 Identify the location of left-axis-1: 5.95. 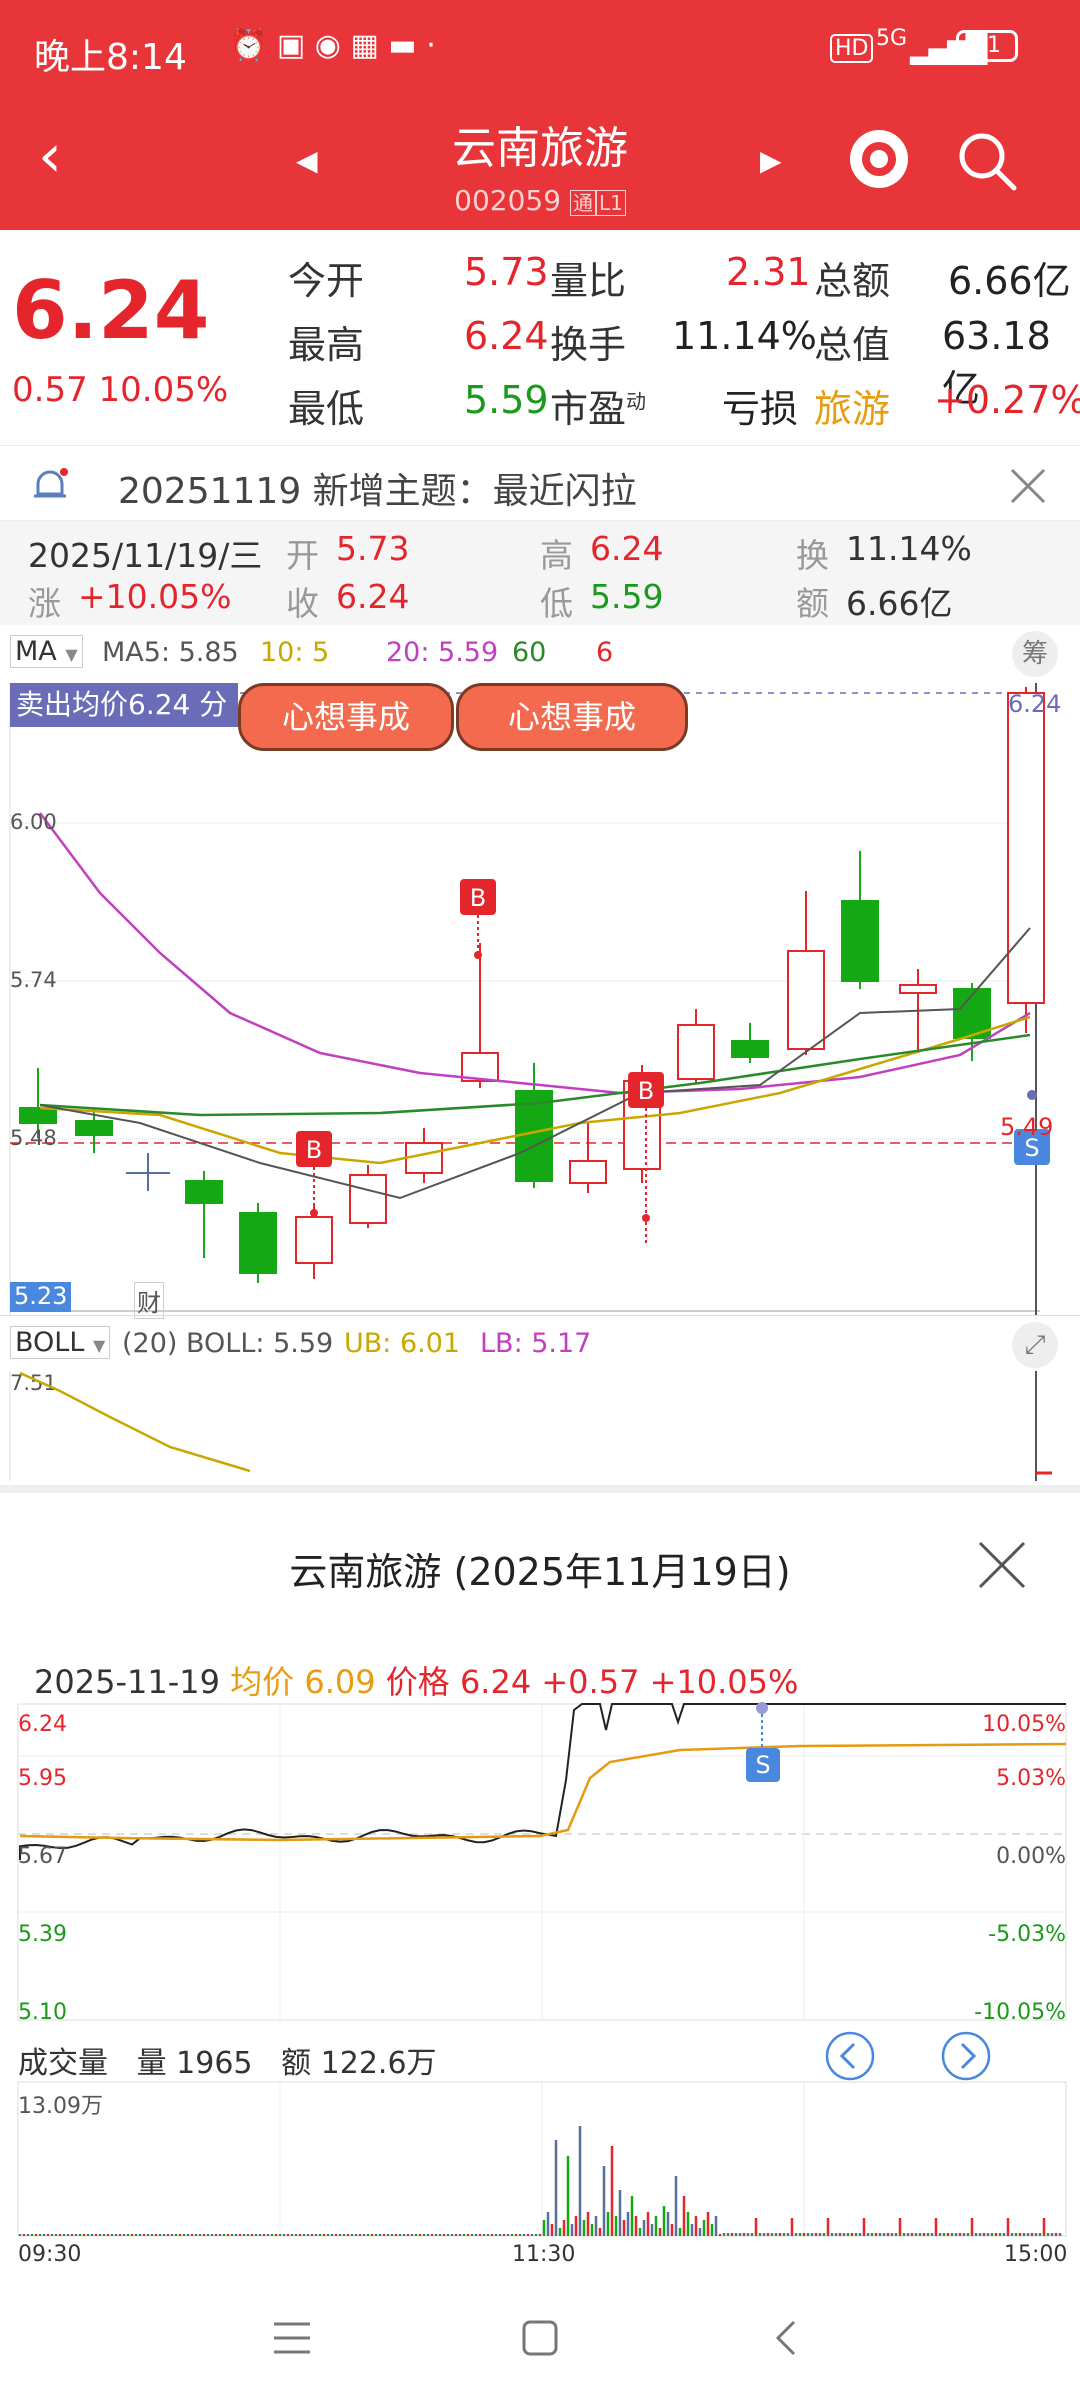
(42, 1778).